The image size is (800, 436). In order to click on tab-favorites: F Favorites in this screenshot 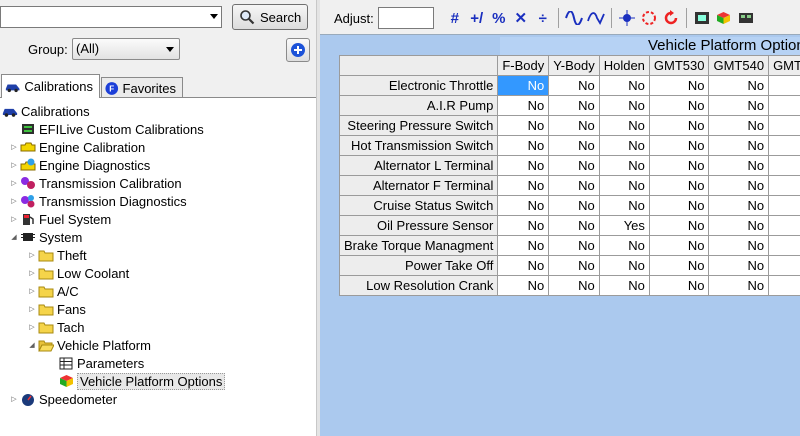, I will do `click(142, 88)`.